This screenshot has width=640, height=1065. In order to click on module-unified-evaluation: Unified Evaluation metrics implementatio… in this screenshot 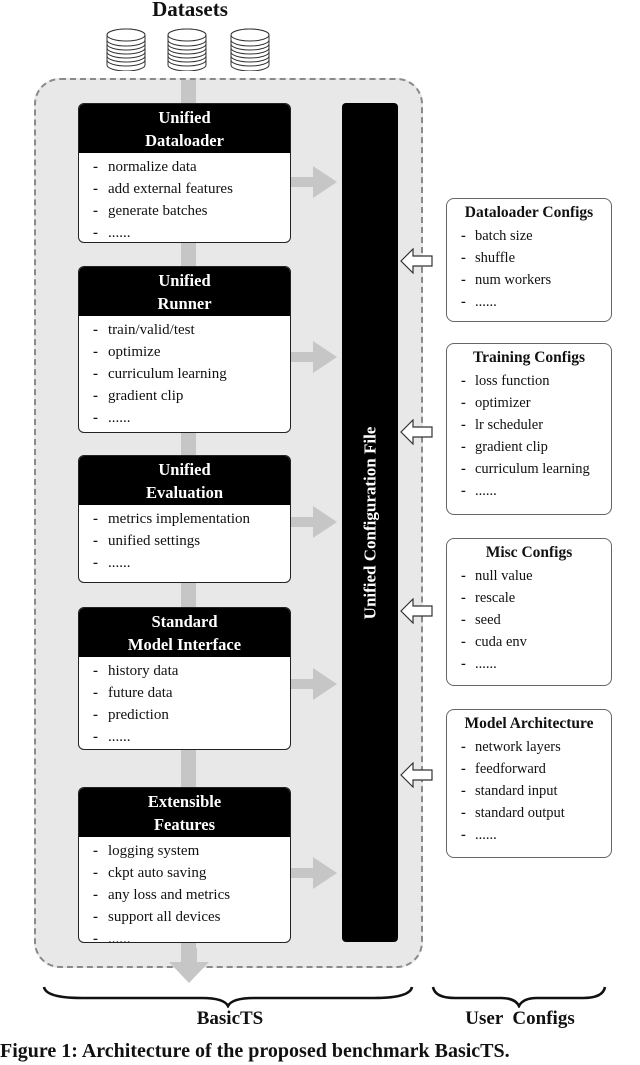, I will do `click(184, 519)`.